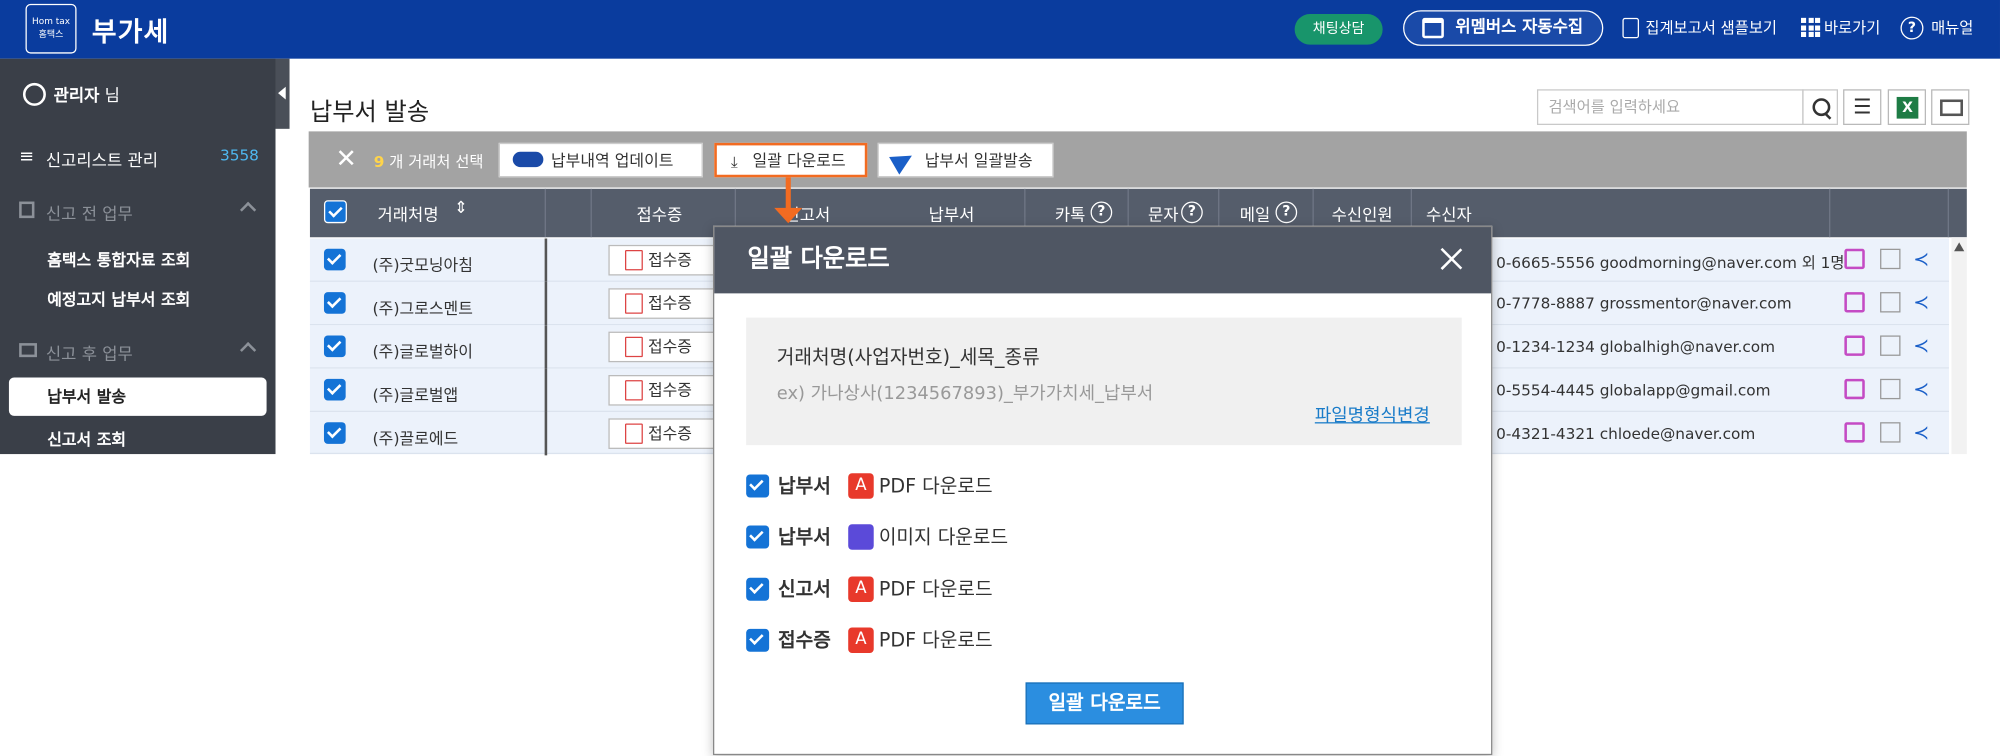  Describe the element at coordinates (248, 350) in the screenshot. I see `chevron-up-icon` at that location.